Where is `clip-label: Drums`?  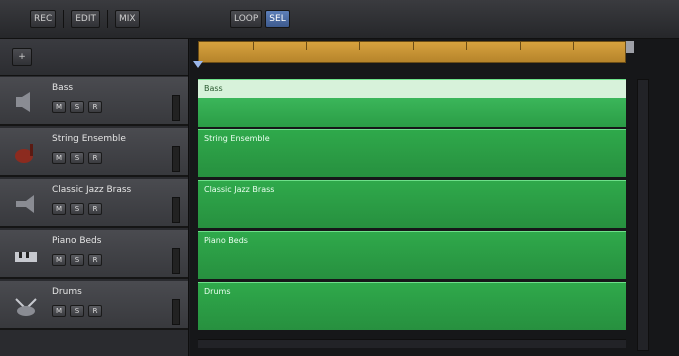 clip-label: Drums is located at coordinates (217, 291).